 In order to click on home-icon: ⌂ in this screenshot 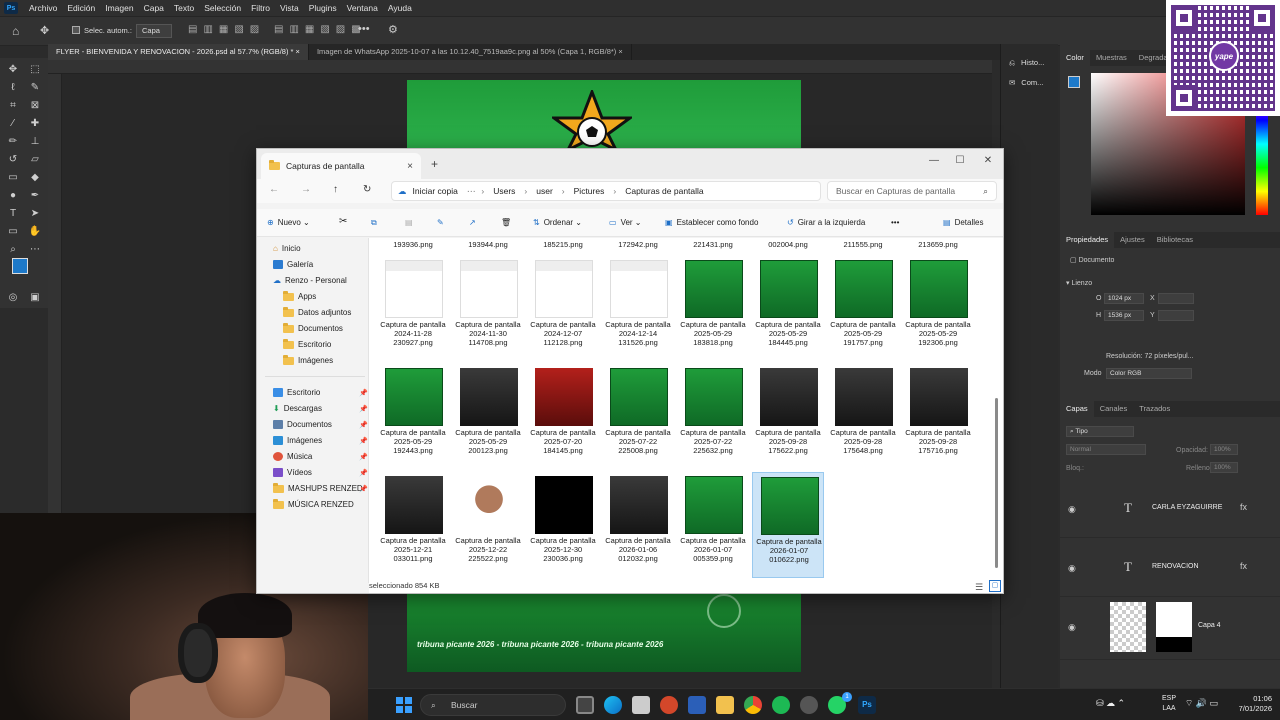, I will do `click(15, 31)`.